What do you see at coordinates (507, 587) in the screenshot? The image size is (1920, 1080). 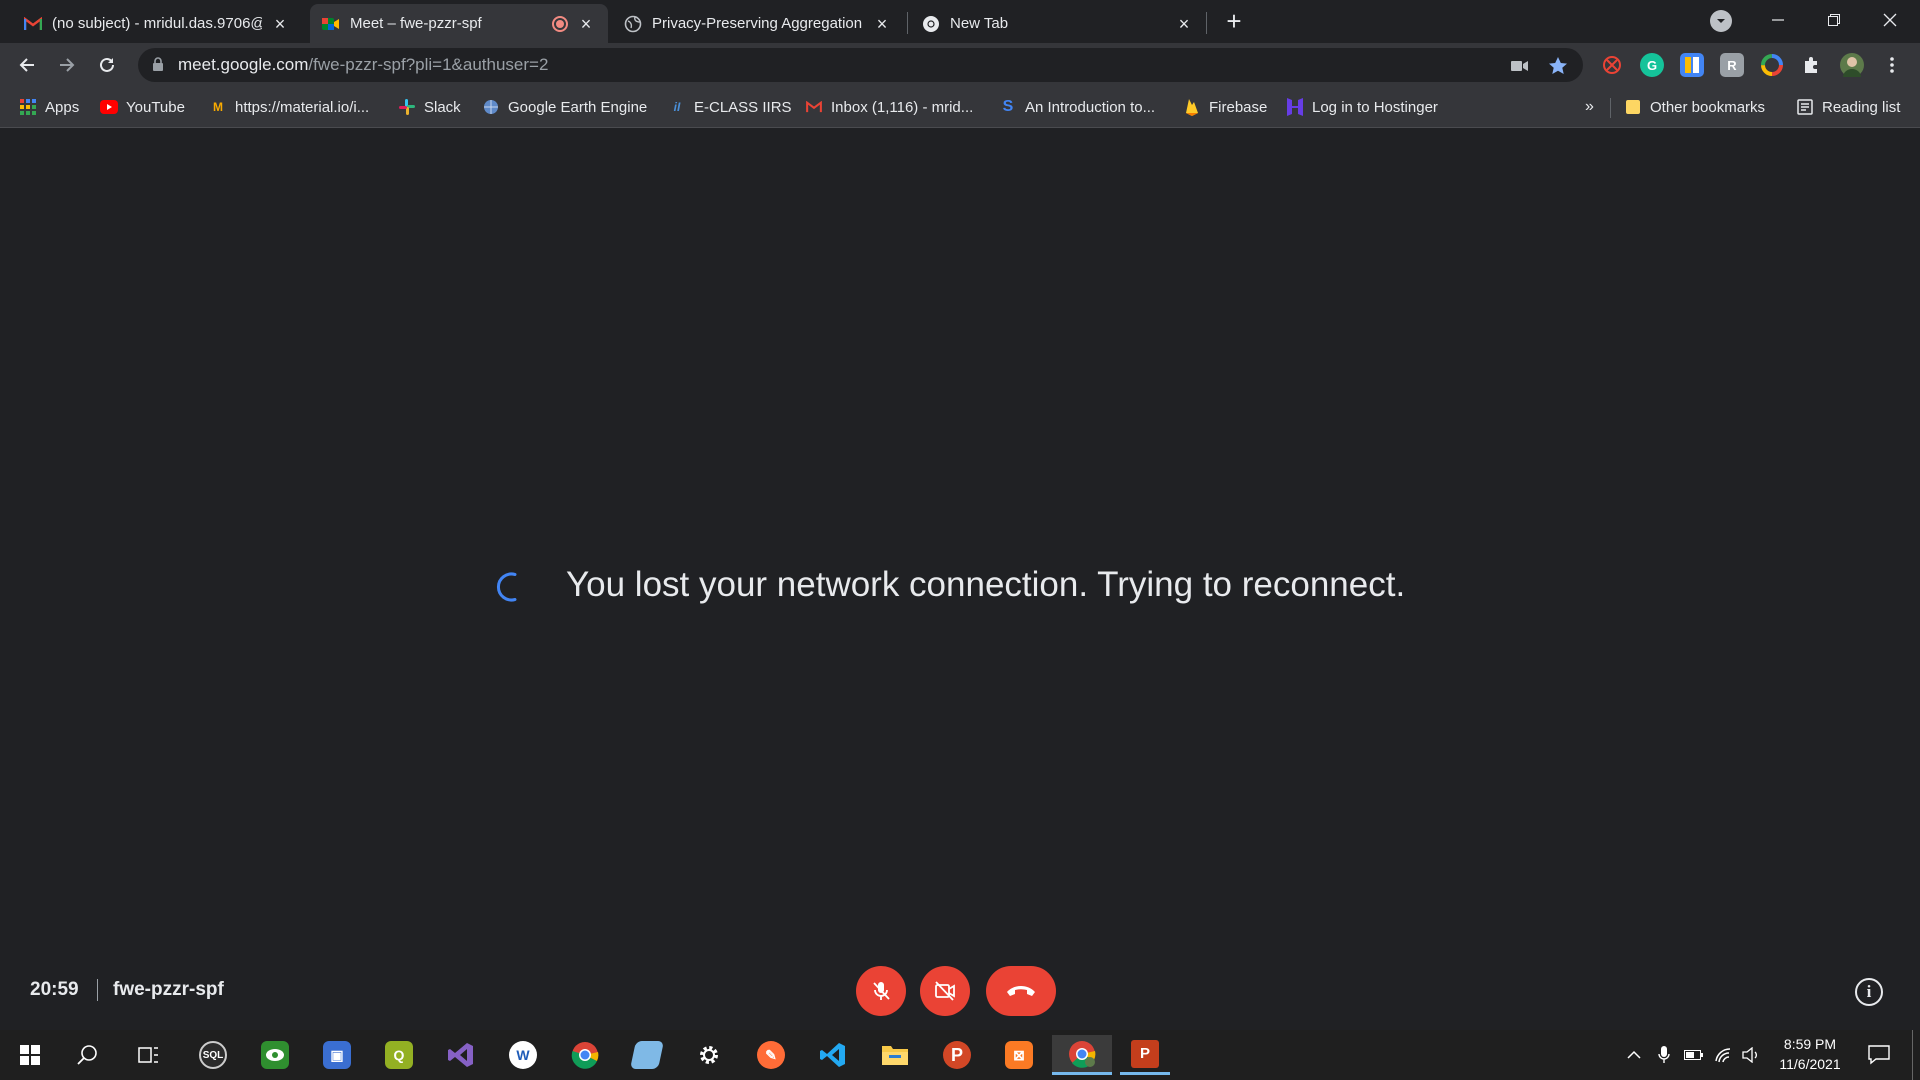 I see `loading-spinner-icon` at bounding box center [507, 587].